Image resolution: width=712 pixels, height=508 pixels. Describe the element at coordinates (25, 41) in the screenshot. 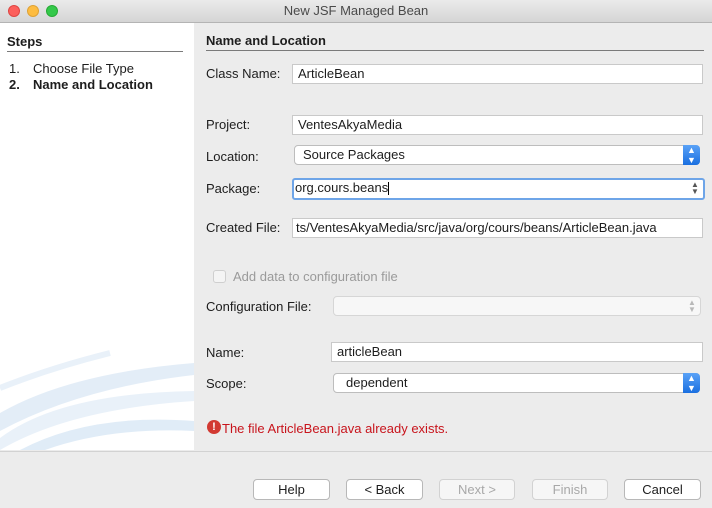

I see `steps-heading: Steps` at that location.